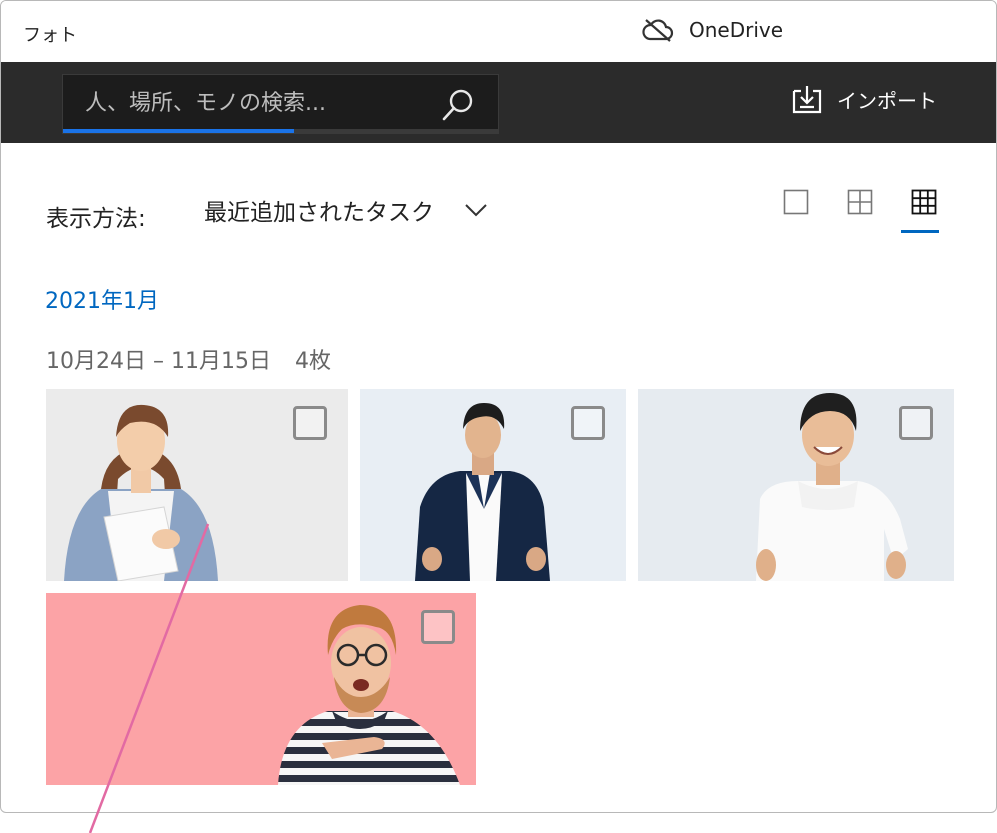 Image resolution: width=997 pixels, height=833 pixels. I want to click on chevron-down-icon, so click(476, 210).